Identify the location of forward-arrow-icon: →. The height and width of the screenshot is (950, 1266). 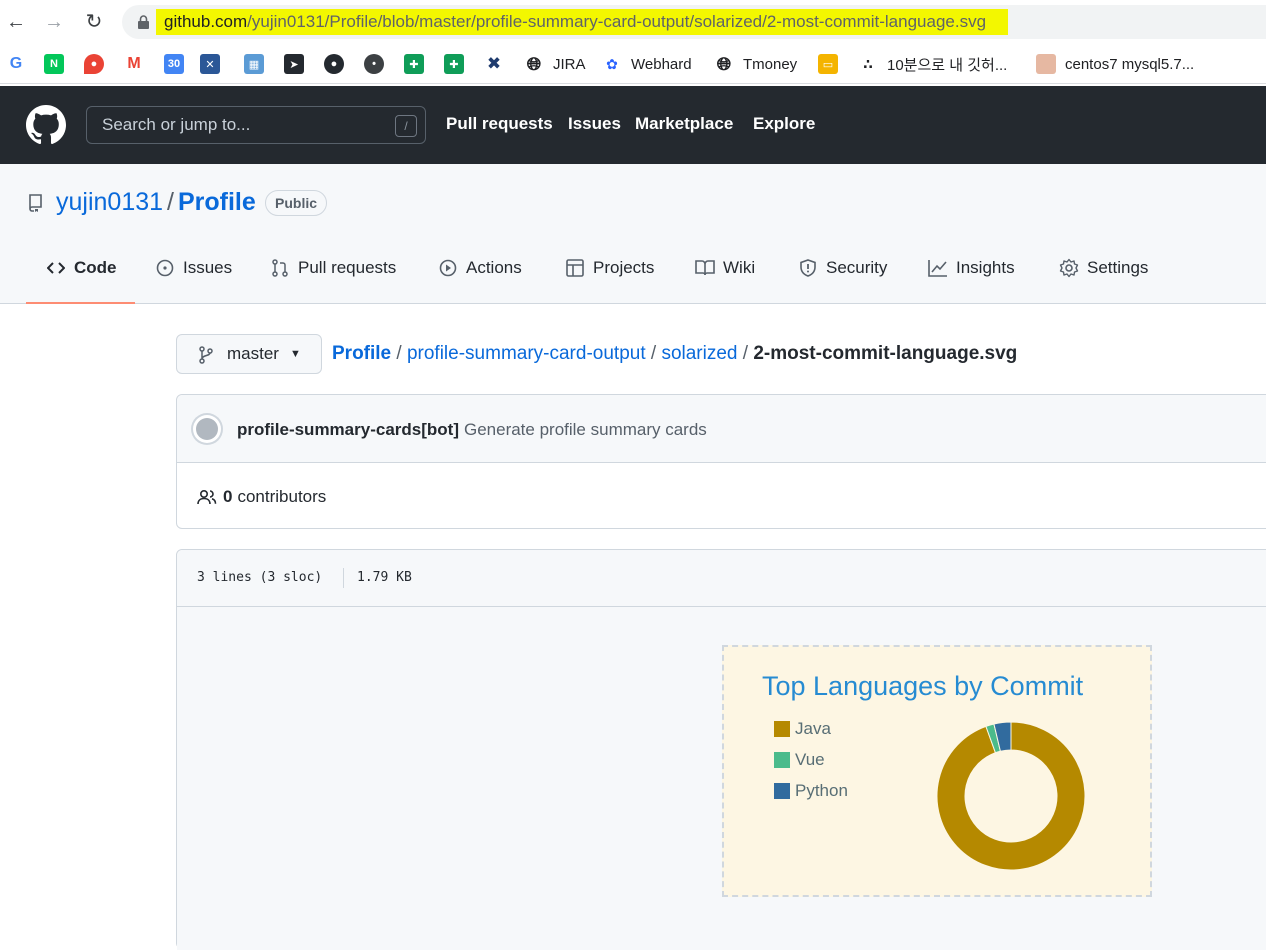
(54, 22).